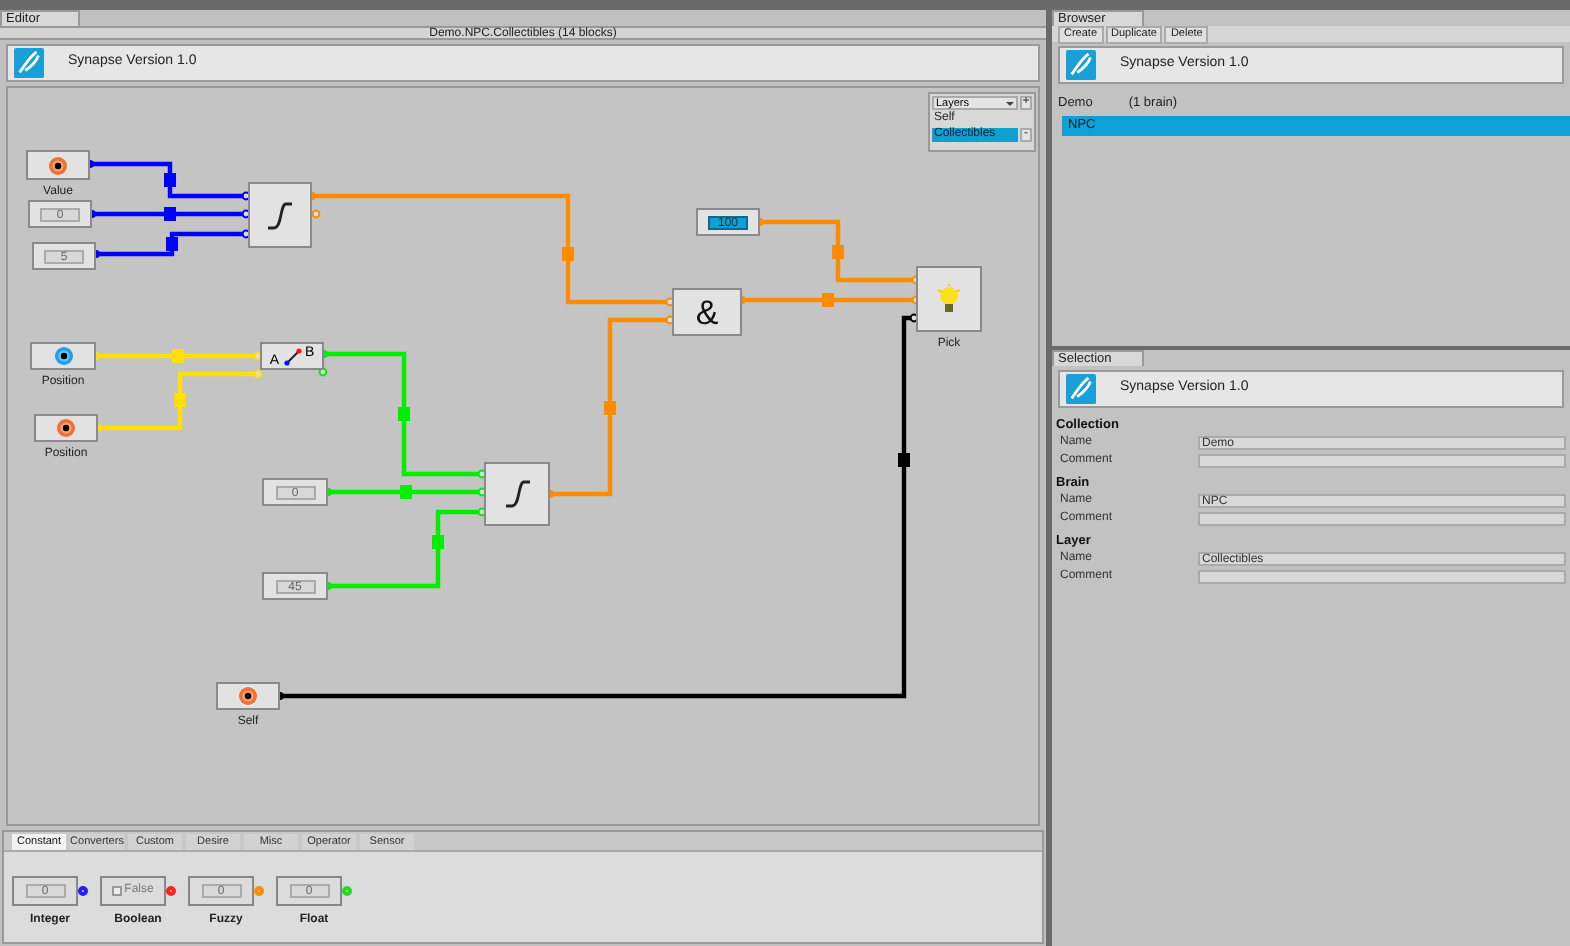 Image resolution: width=1570 pixels, height=946 pixels. I want to click on line-icon, so click(292, 356).